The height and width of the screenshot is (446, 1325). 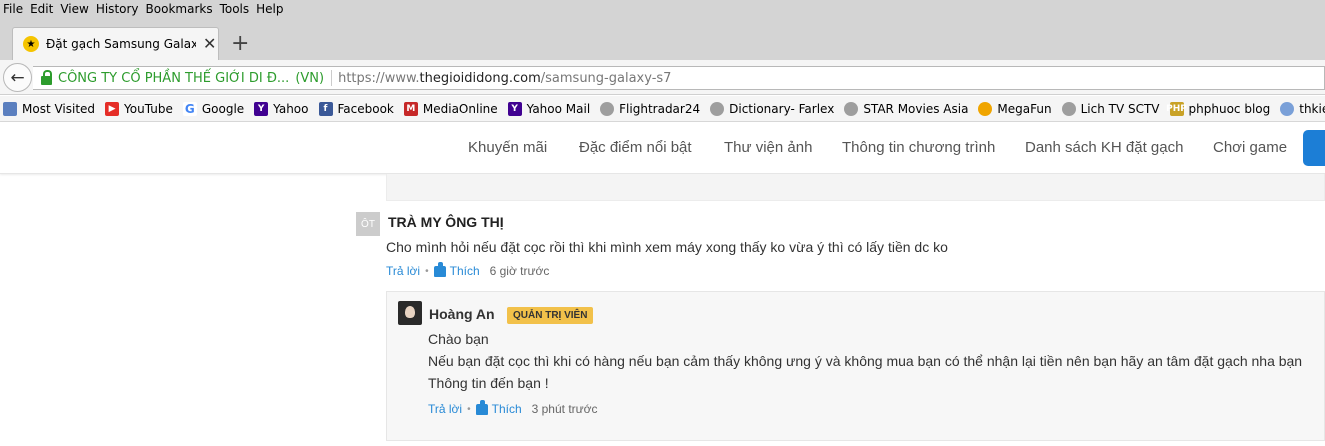 What do you see at coordinates (112, 108) in the screenshot?
I see `youtube-icon: ▶` at bounding box center [112, 108].